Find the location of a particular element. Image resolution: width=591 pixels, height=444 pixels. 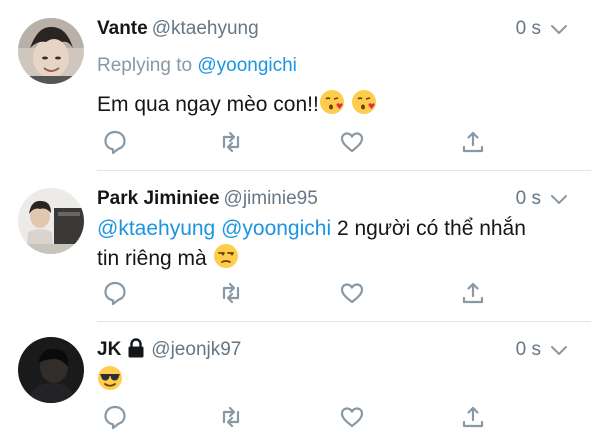

display-name: JK is located at coordinates (109, 349).